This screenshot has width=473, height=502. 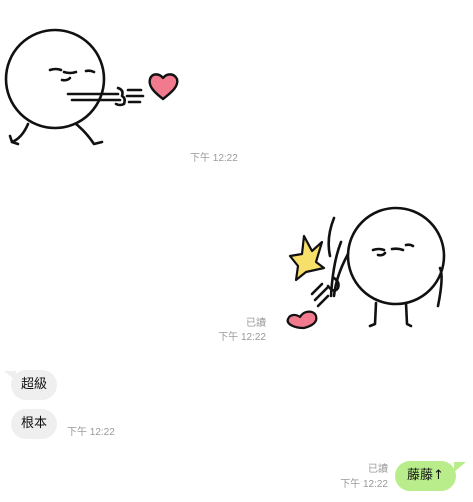 What do you see at coordinates (91, 432) in the screenshot?
I see `incoming-message-time: 下午 12:22` at bounding box center [91, 432].